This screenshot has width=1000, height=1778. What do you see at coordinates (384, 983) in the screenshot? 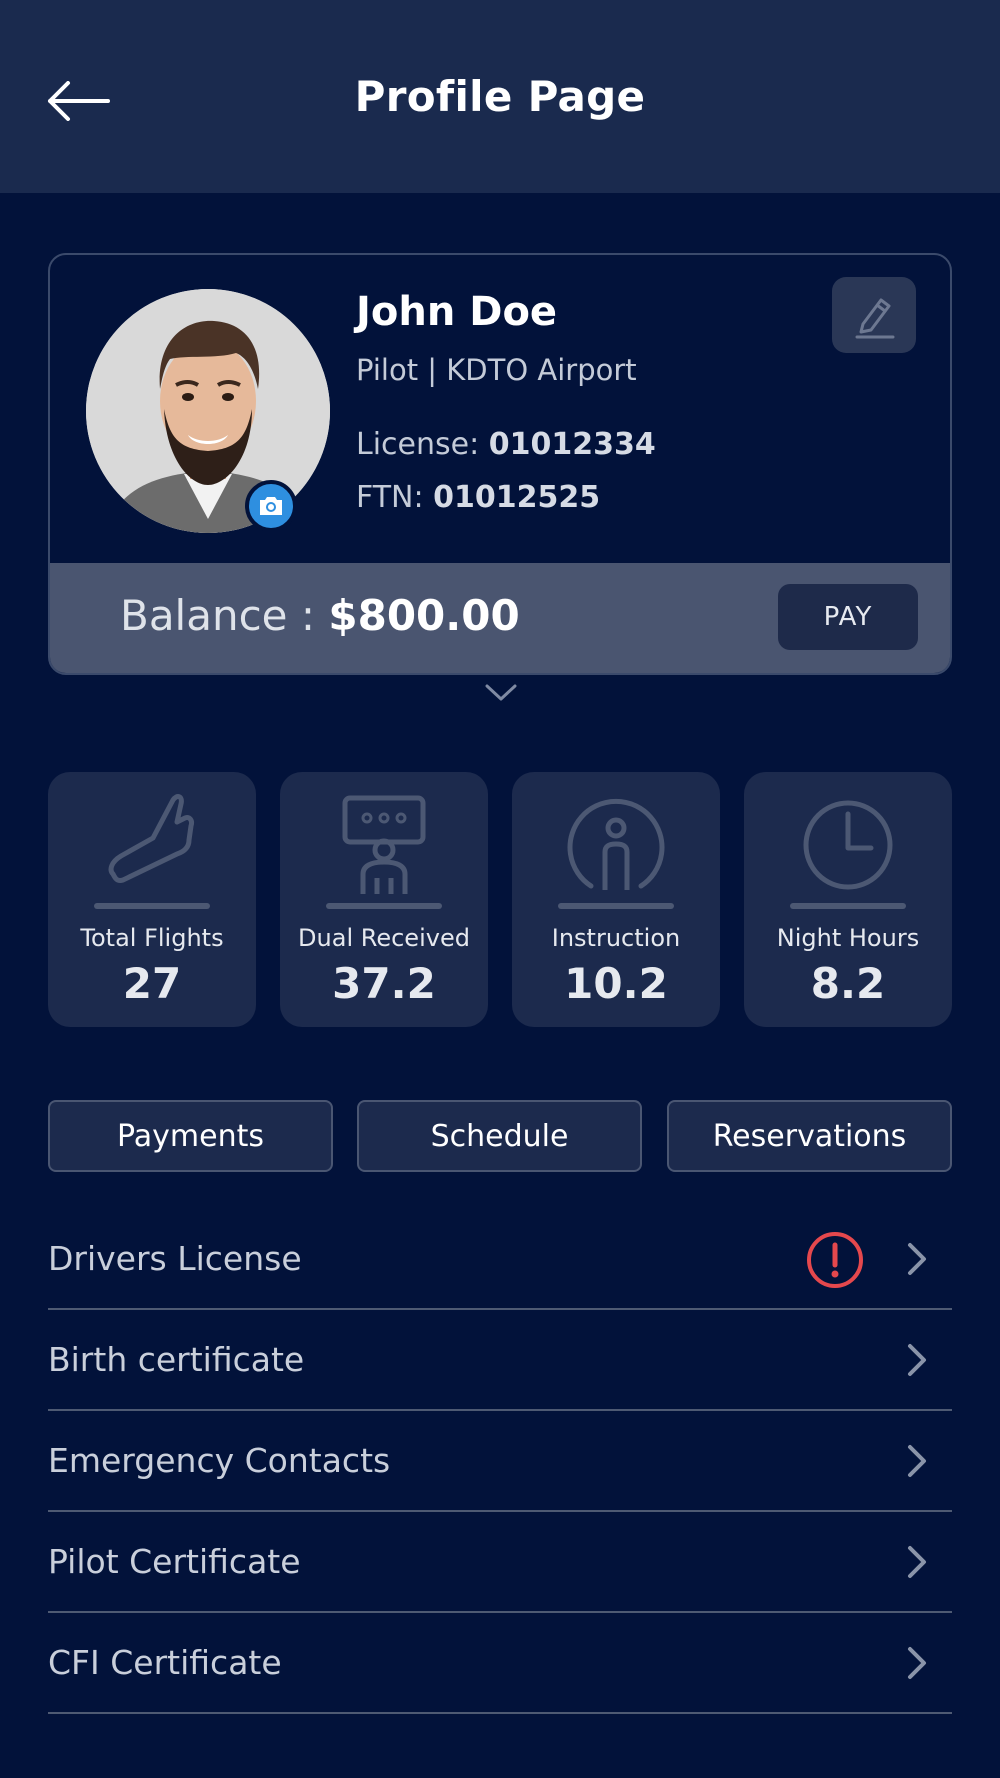
I see `stat-value: 37.2` at bounding box center [384, 983].